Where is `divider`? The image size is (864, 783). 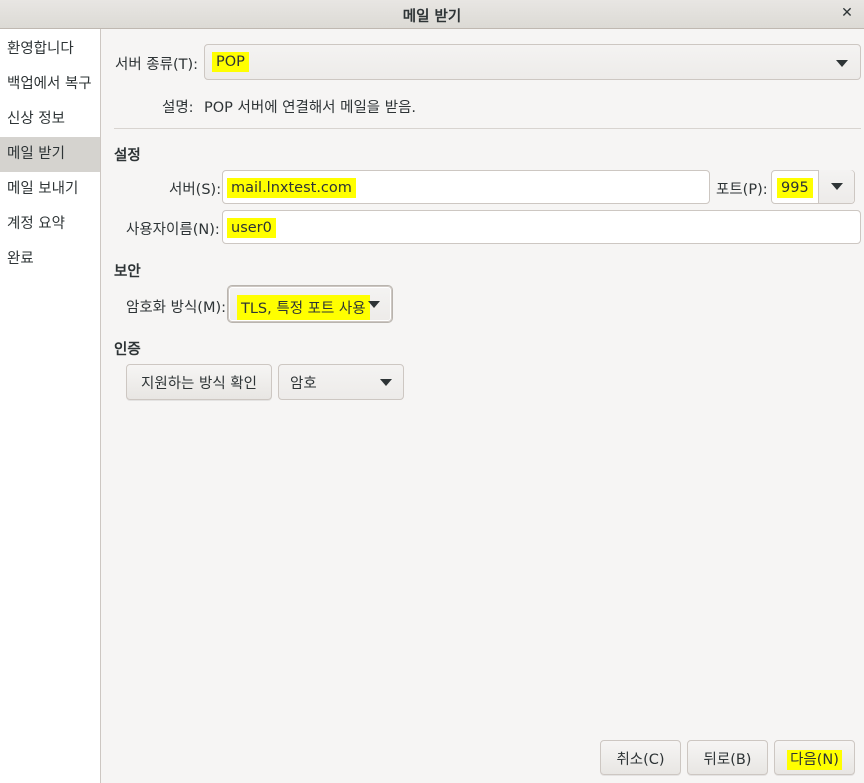 divider is located at coordinates (487, 128).